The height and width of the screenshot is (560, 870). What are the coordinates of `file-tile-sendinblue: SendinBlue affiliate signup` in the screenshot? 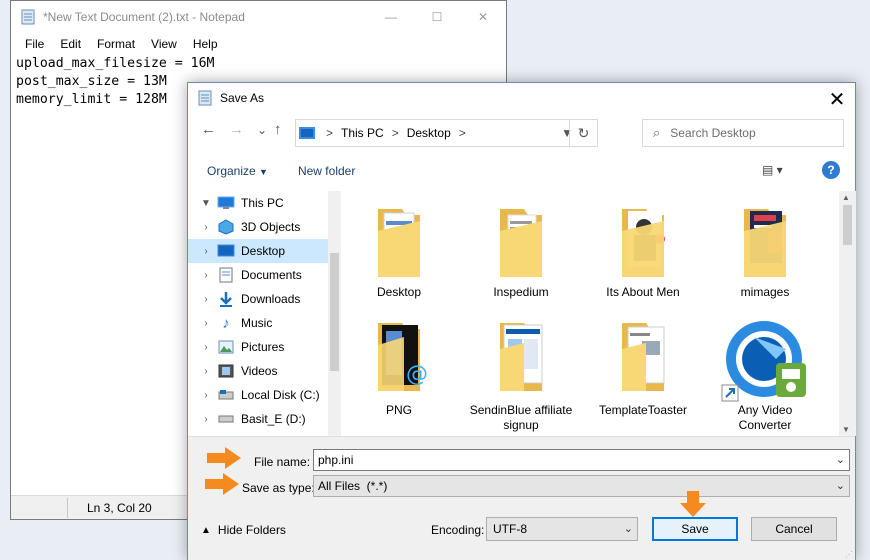 It's located at (521, 376).